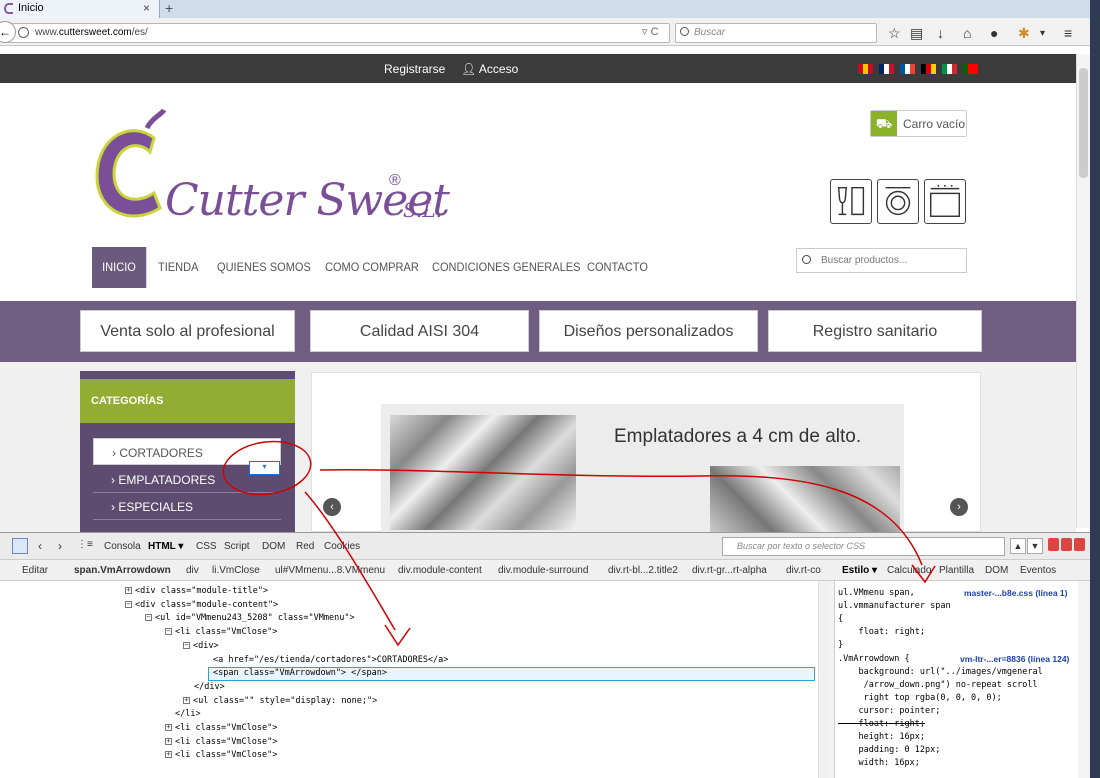 The height and width of the screenshot is (778, 1100). I want to click on html-node-line: </div>, so click(209, 687).